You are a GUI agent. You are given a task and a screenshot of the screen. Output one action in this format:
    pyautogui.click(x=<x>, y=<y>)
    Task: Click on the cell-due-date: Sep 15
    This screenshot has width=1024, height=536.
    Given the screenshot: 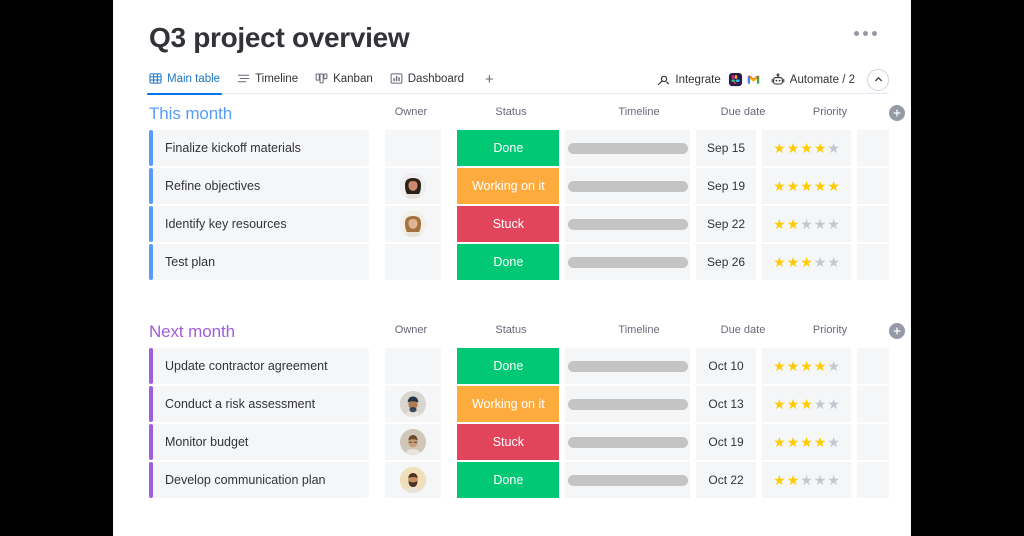 What is the action you would take?
    pyautogui.click(x=726, y=148)
    